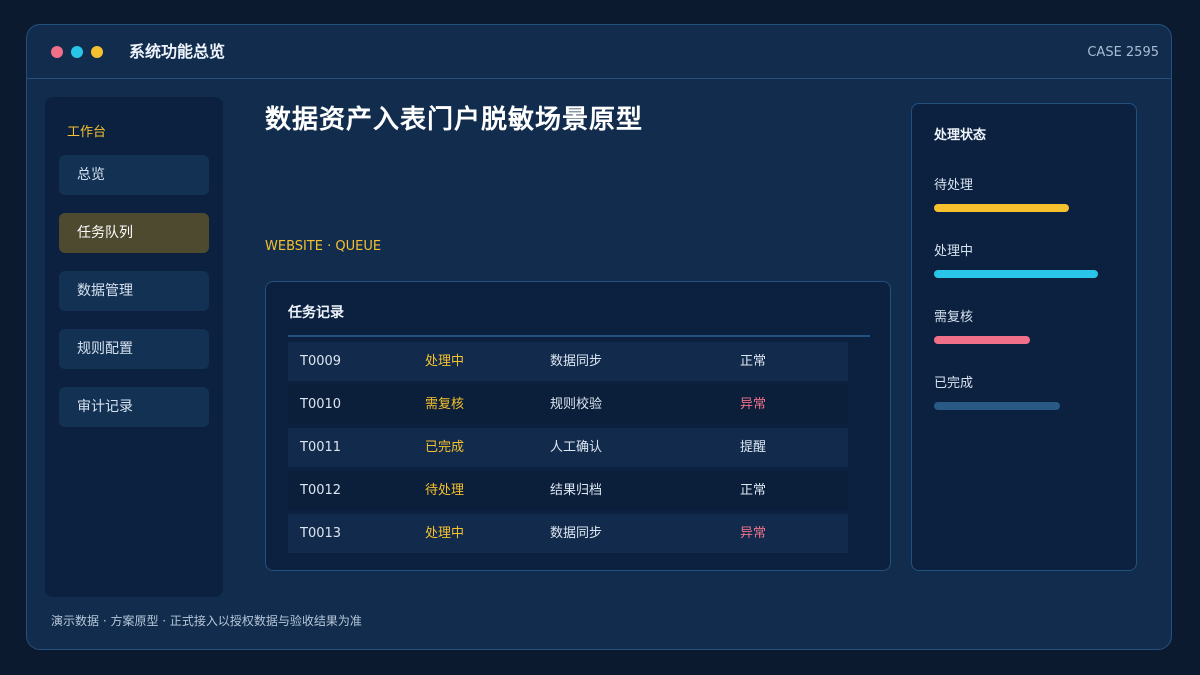  Describe the element at coordinates (134, 407) in the screenshot. I see `sidebar-item-audit-log: 审计记录` at that location.